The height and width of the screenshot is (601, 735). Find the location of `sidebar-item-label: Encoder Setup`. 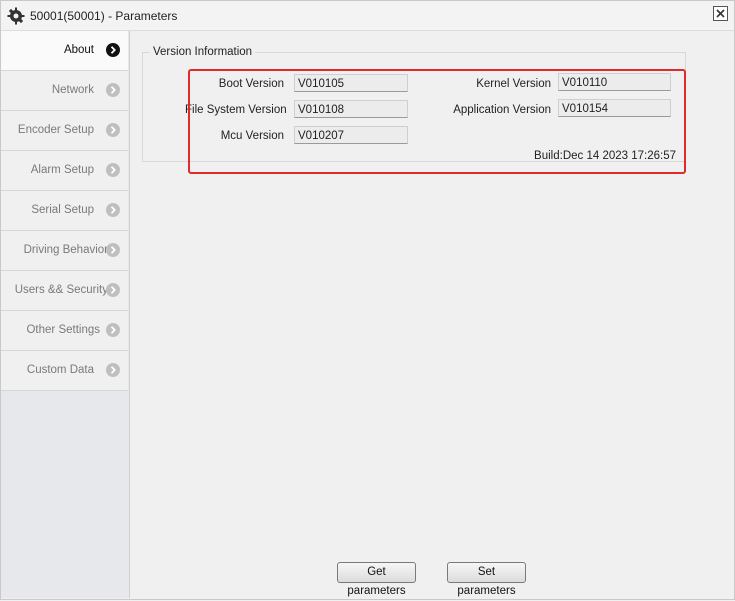

sidebar-item-label: Encoder Setup is located at coordinates (55, 130).